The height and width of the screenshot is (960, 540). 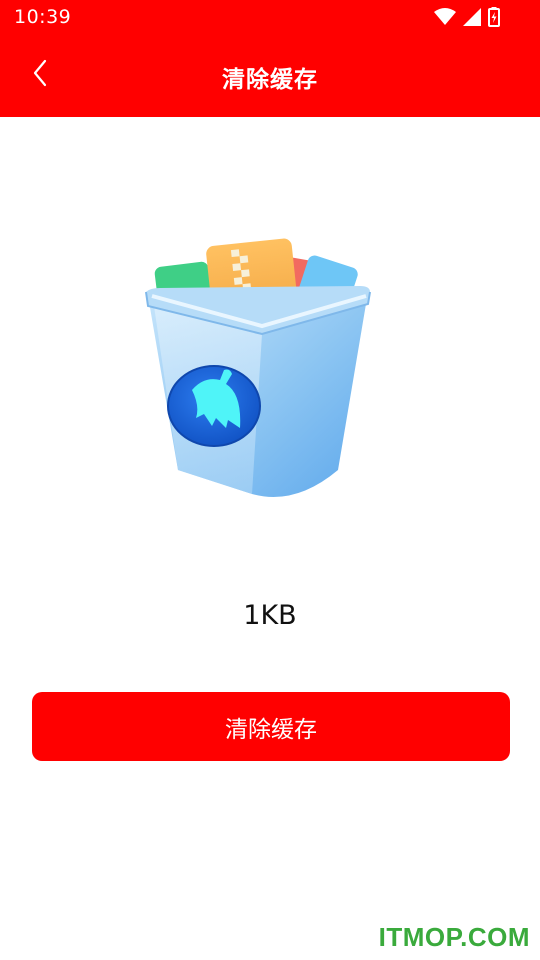 I want to click on status-time: 10:39, so click(x=43, y=17).